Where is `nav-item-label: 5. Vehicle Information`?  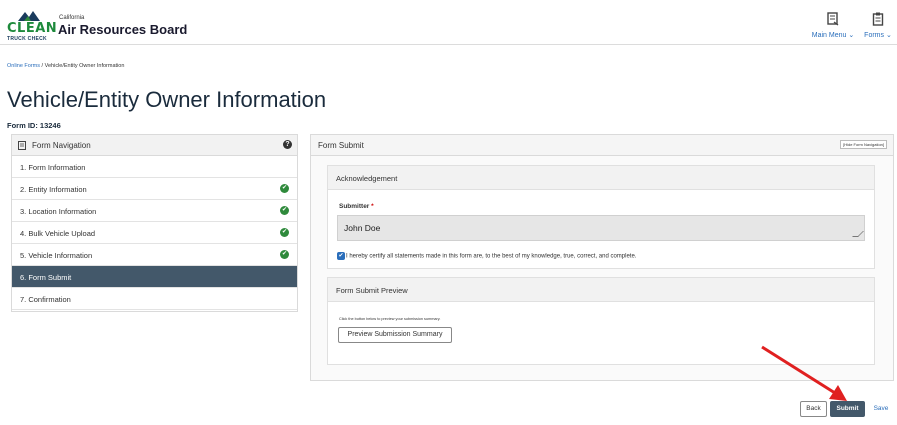 nav-item-label: 5. Vehicle Information is located at coordinates (56, 255).